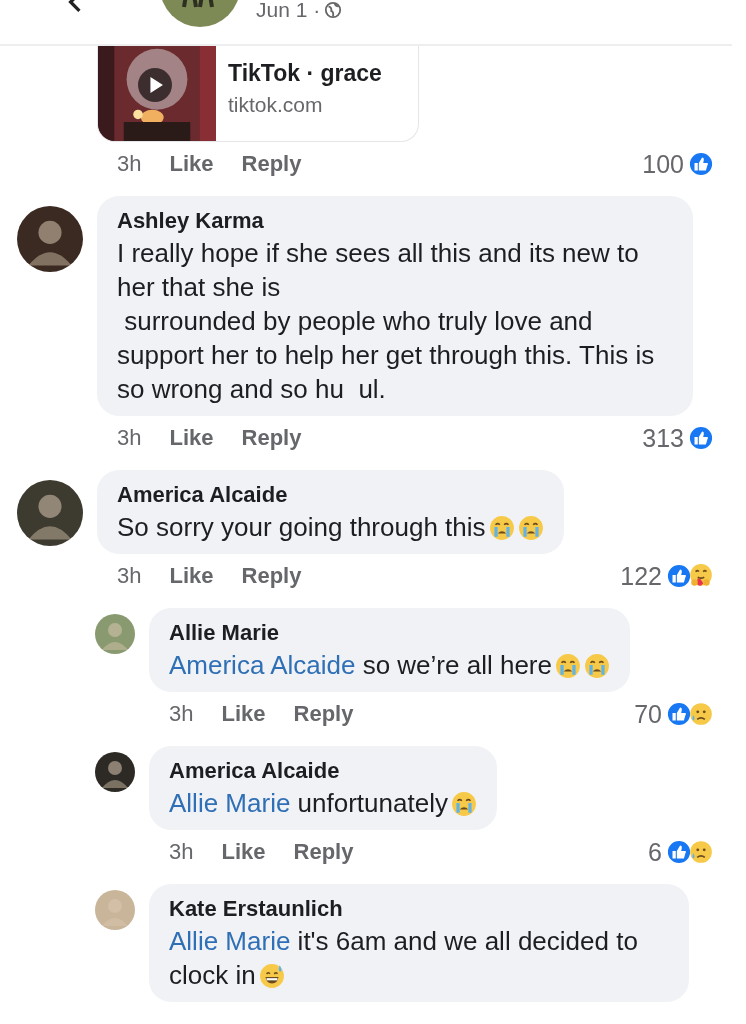 The height and width of the screenshot is (1024, 746). What do you see at coordinates (333, 10) in the screenshot?
I see `globe-icon` at bounding box center [333, 10].